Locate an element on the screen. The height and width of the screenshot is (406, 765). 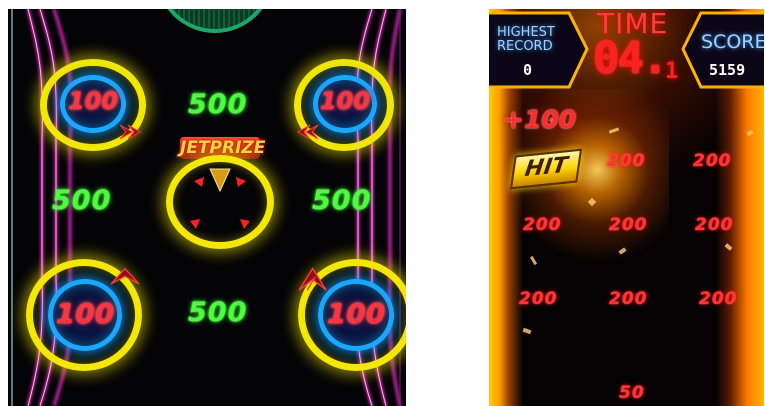
bonus-popup: +100 is located at coordinates (540, 119).